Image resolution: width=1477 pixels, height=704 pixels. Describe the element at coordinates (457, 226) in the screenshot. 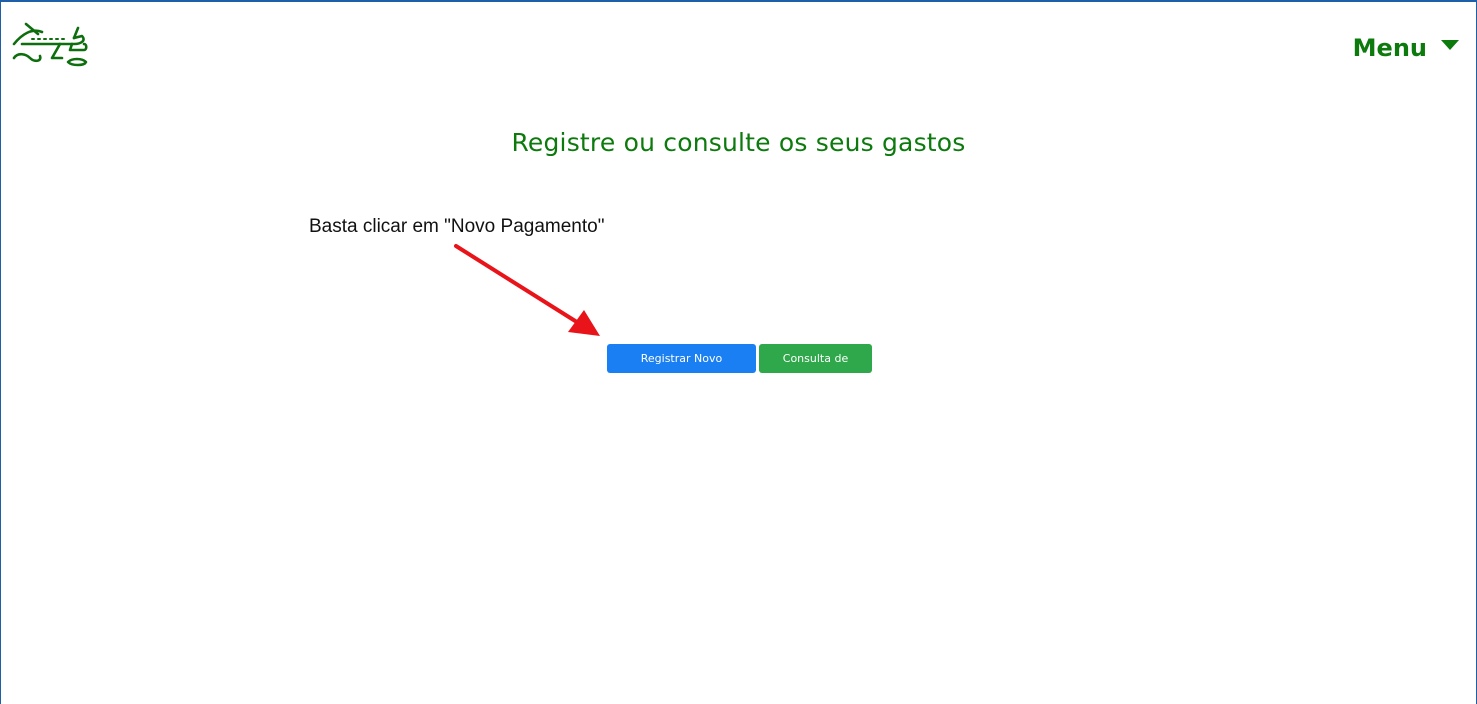

I see `annotation-text: Basta clicar em "Novo Pagamento"` at that location.